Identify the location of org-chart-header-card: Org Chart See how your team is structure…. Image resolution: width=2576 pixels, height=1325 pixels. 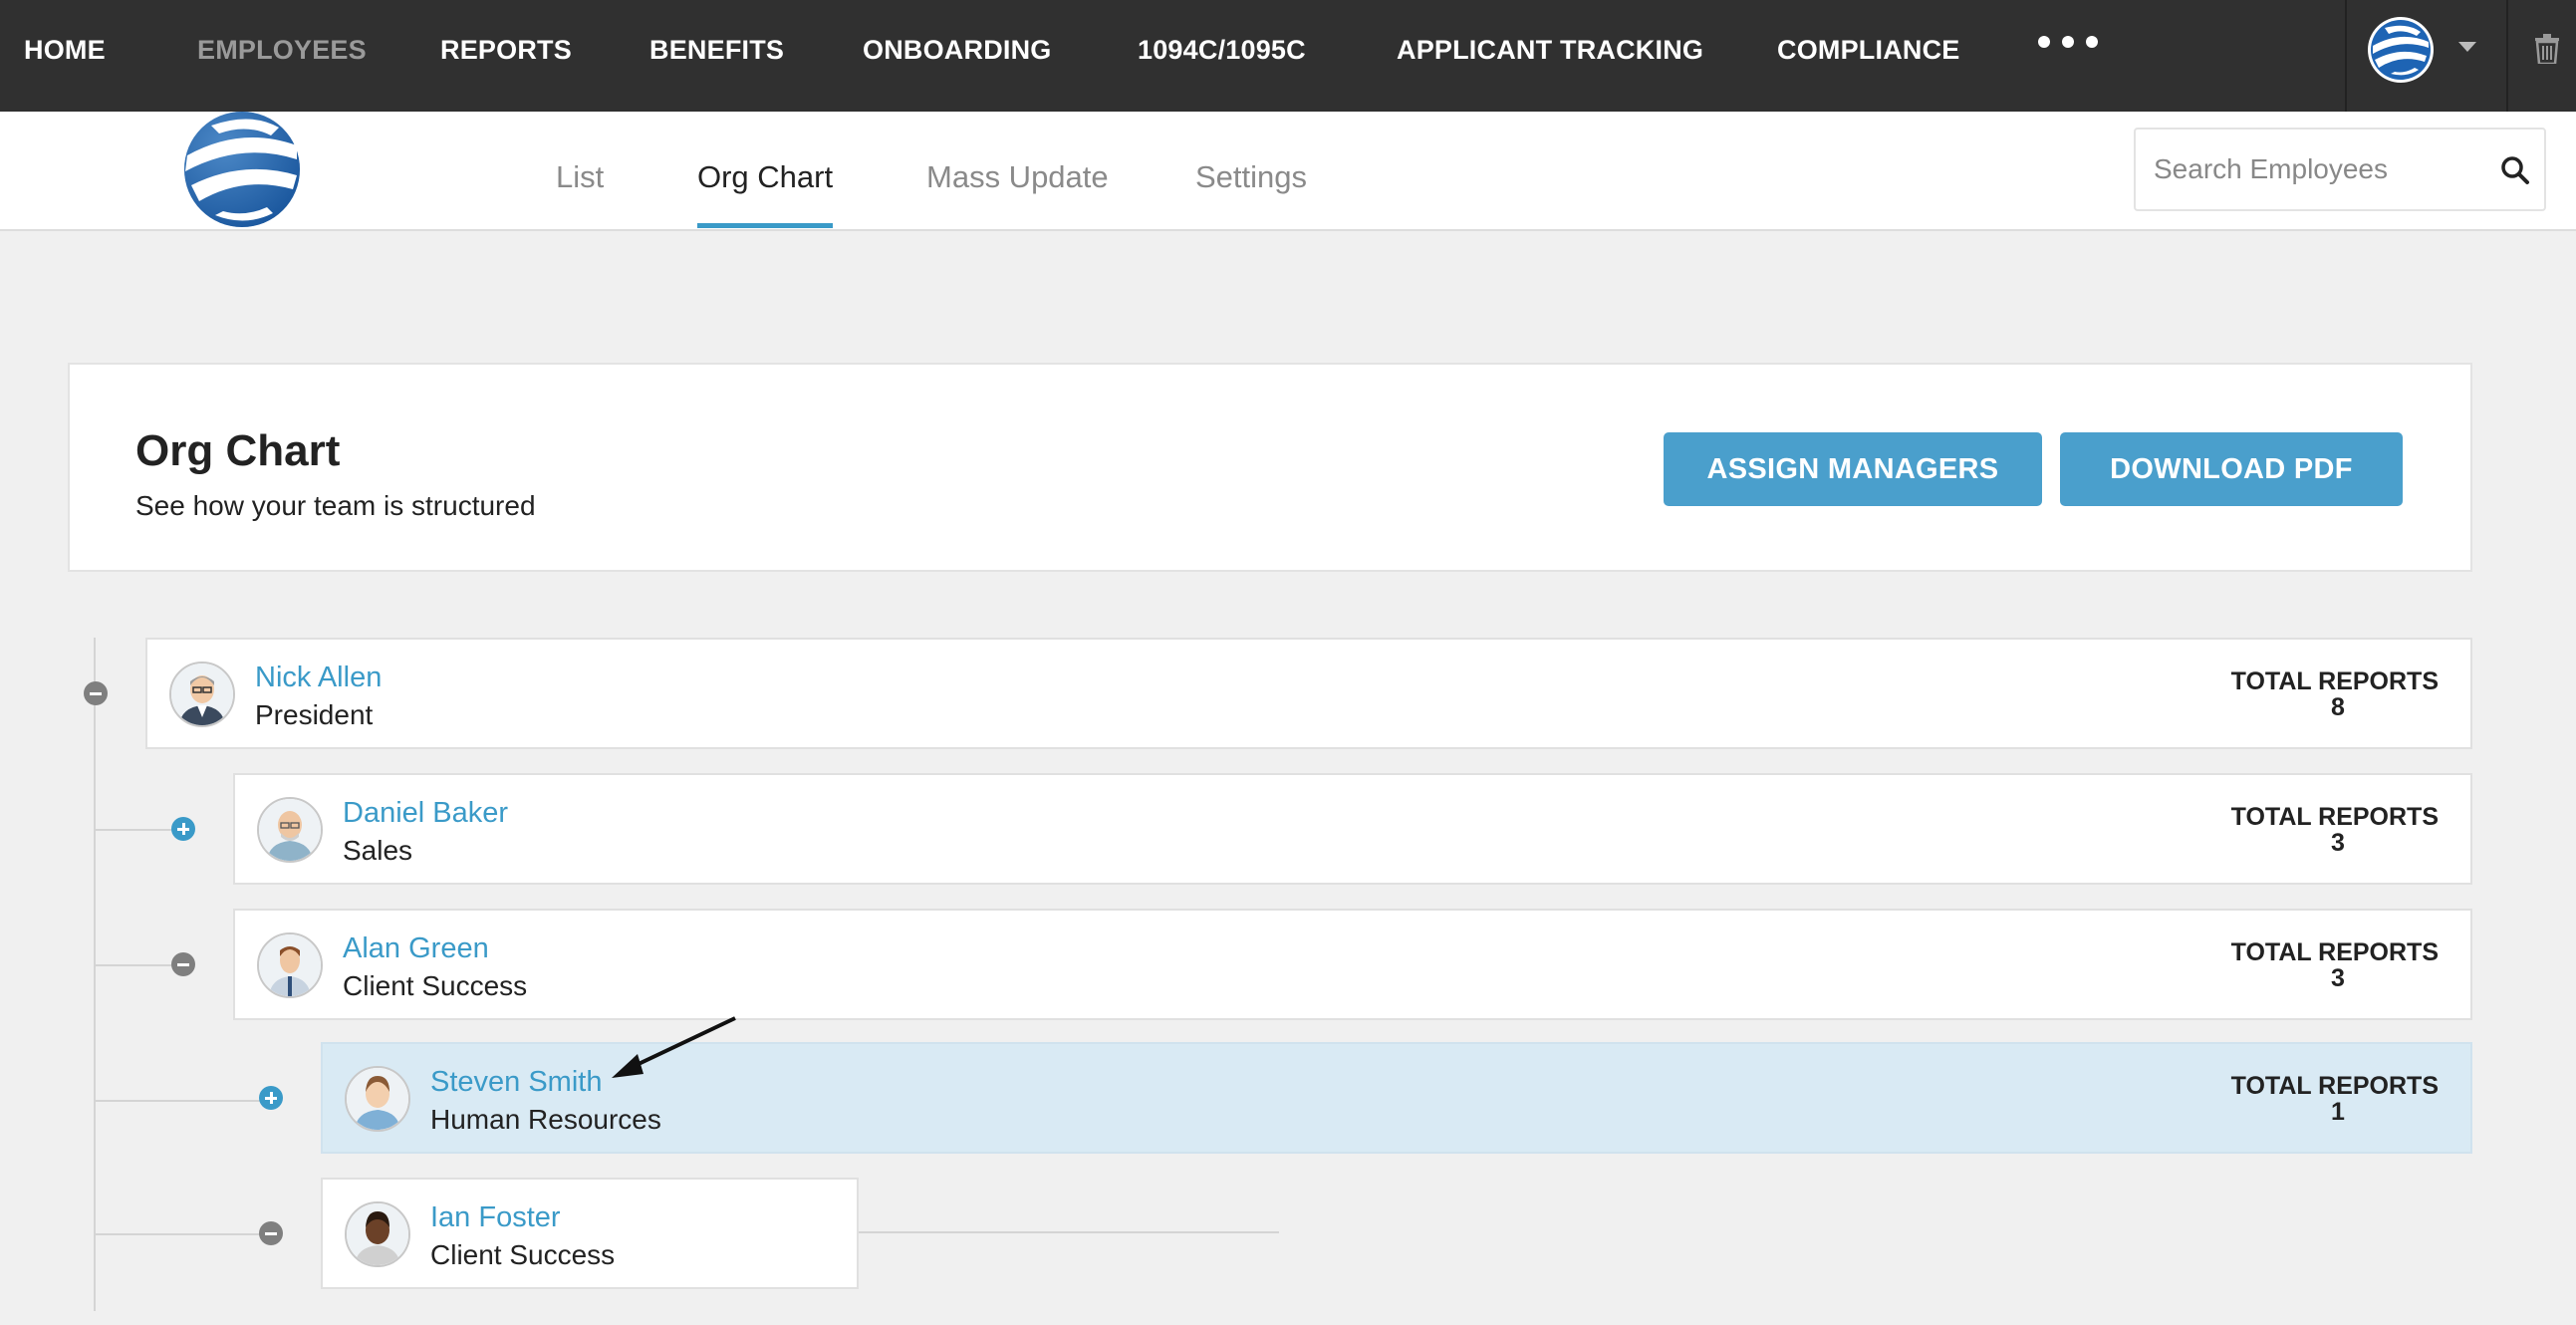
(1270, 467).